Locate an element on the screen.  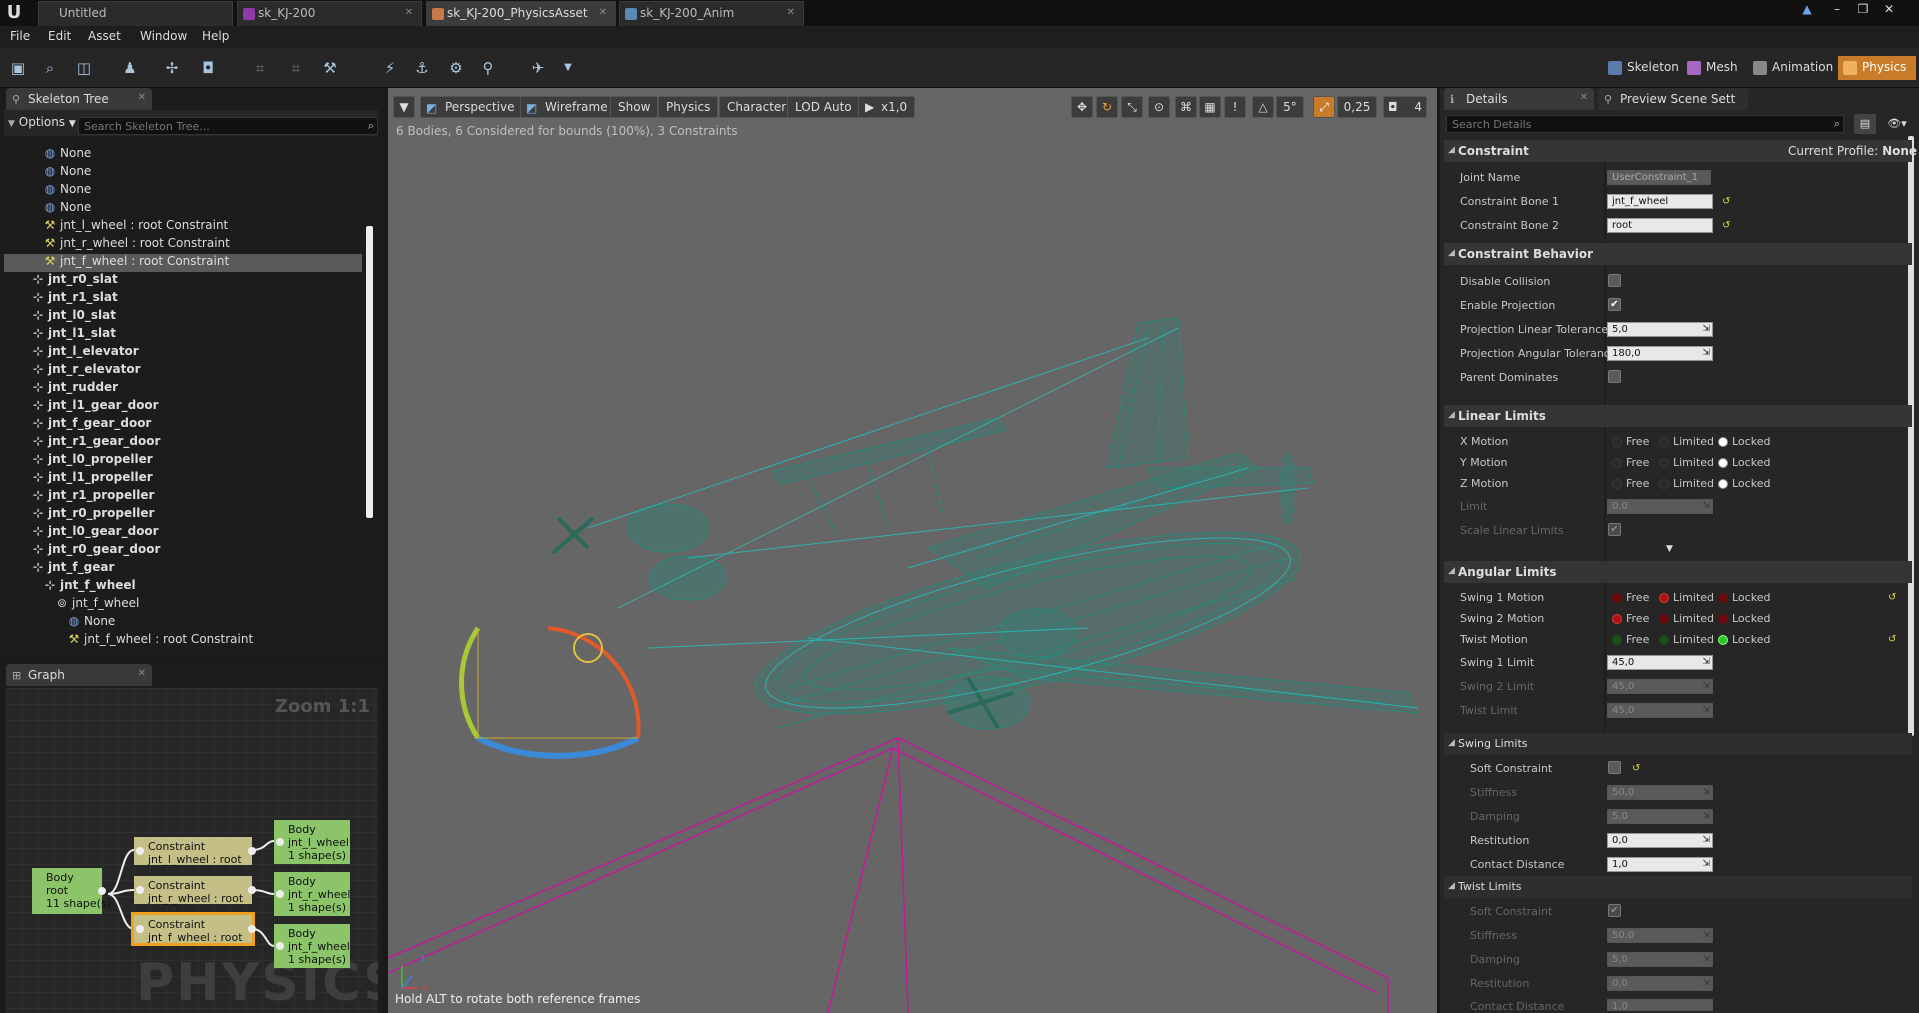
projection-linear-field: 5,0 ⇲ is located at coordinates (1660, 329).